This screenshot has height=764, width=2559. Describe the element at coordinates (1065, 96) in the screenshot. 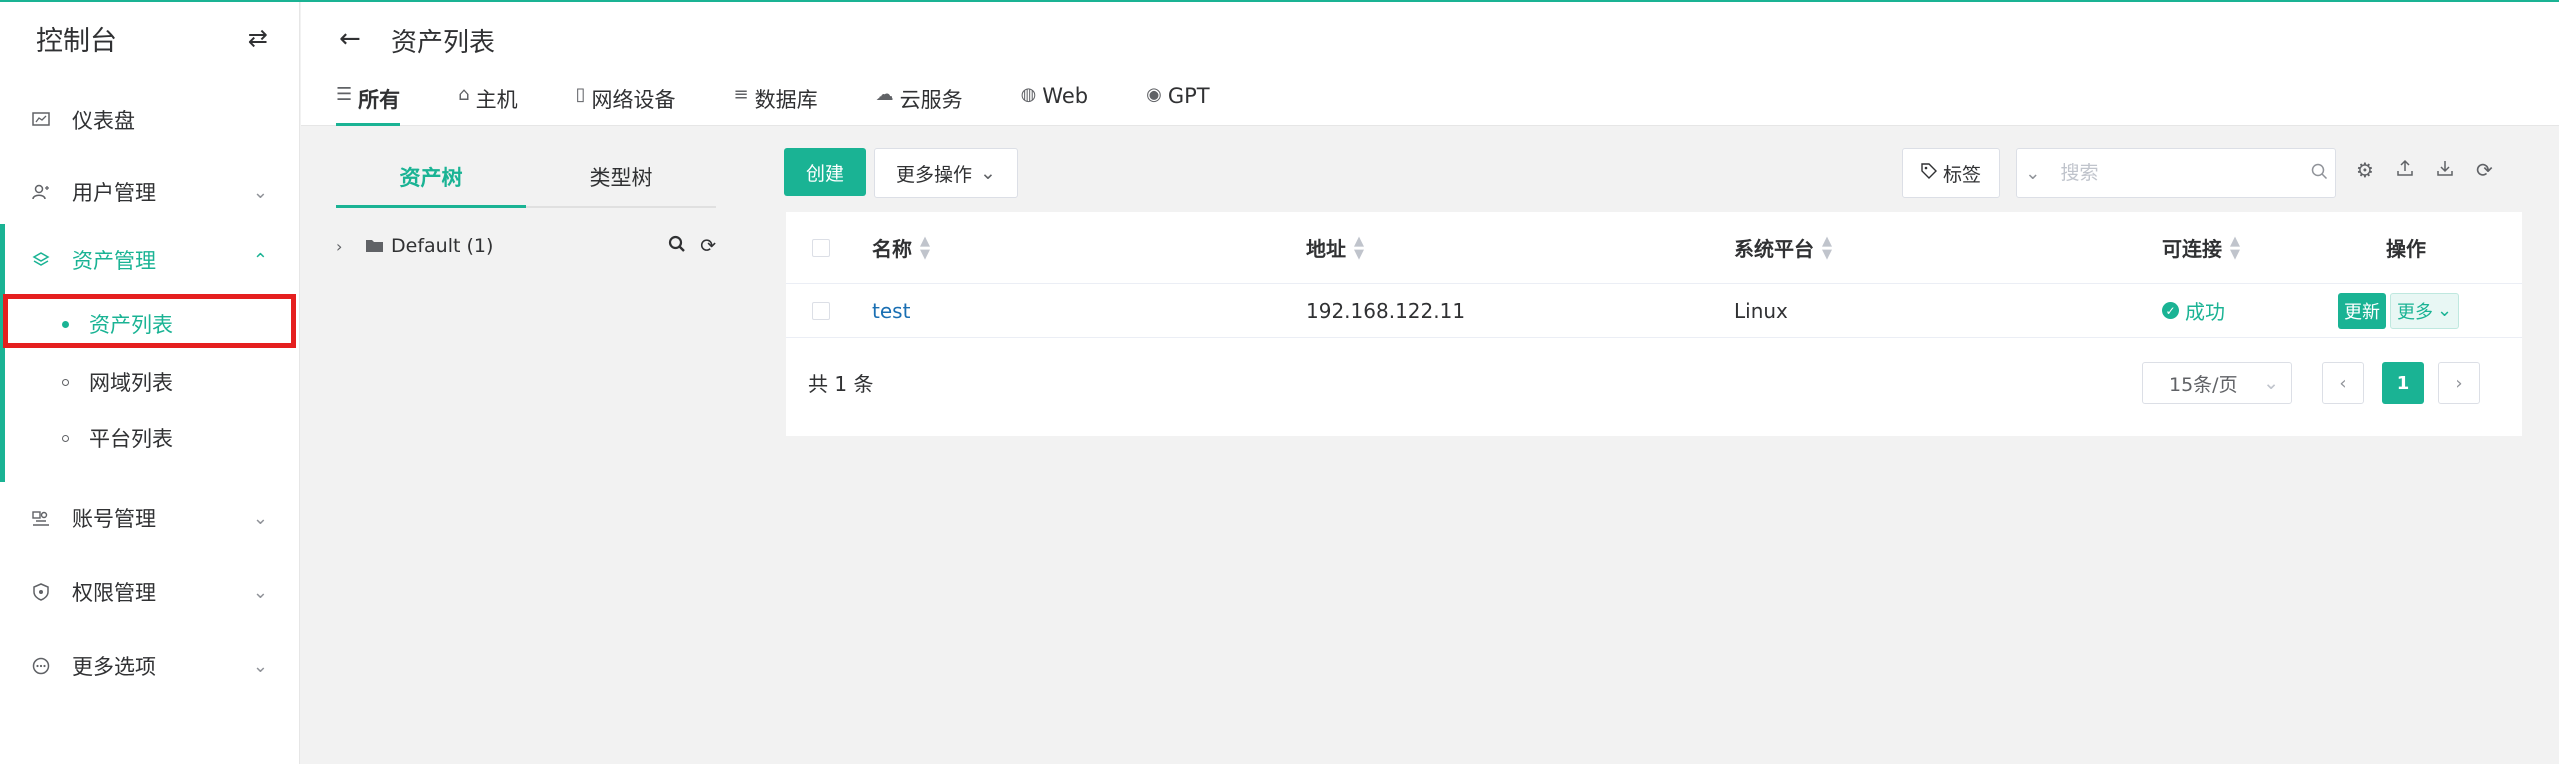

I see `tab-label: Web` at that location.